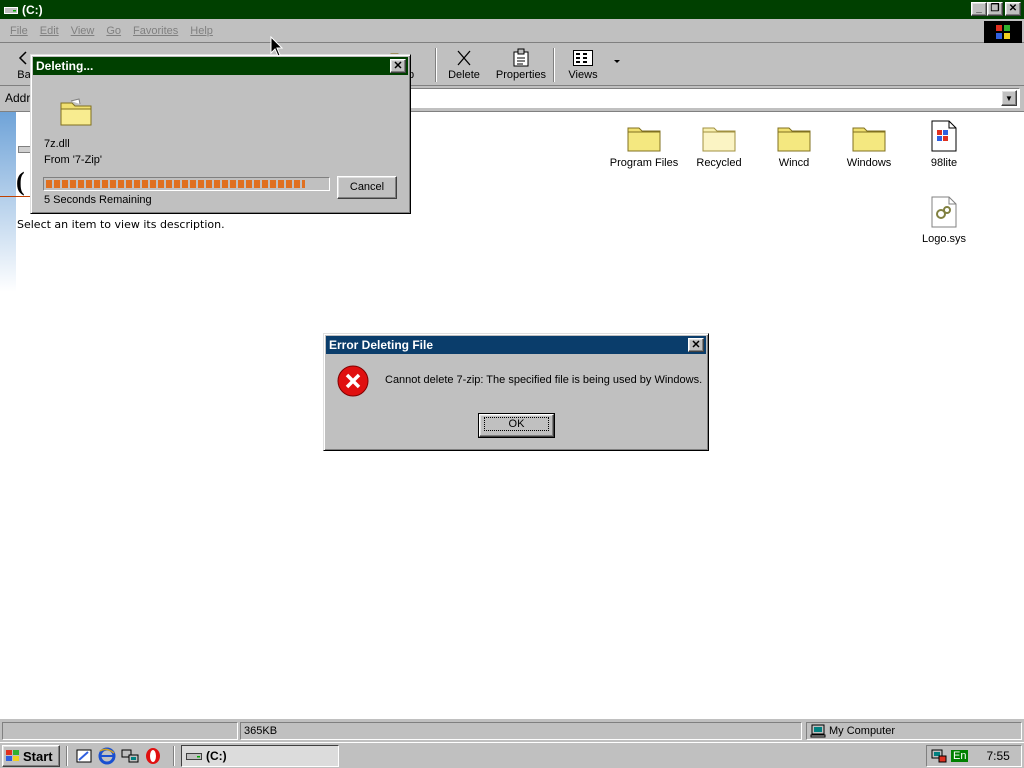 The image size is (1024, 768). I want to click on delete-progress-bar, so click(186, 184).